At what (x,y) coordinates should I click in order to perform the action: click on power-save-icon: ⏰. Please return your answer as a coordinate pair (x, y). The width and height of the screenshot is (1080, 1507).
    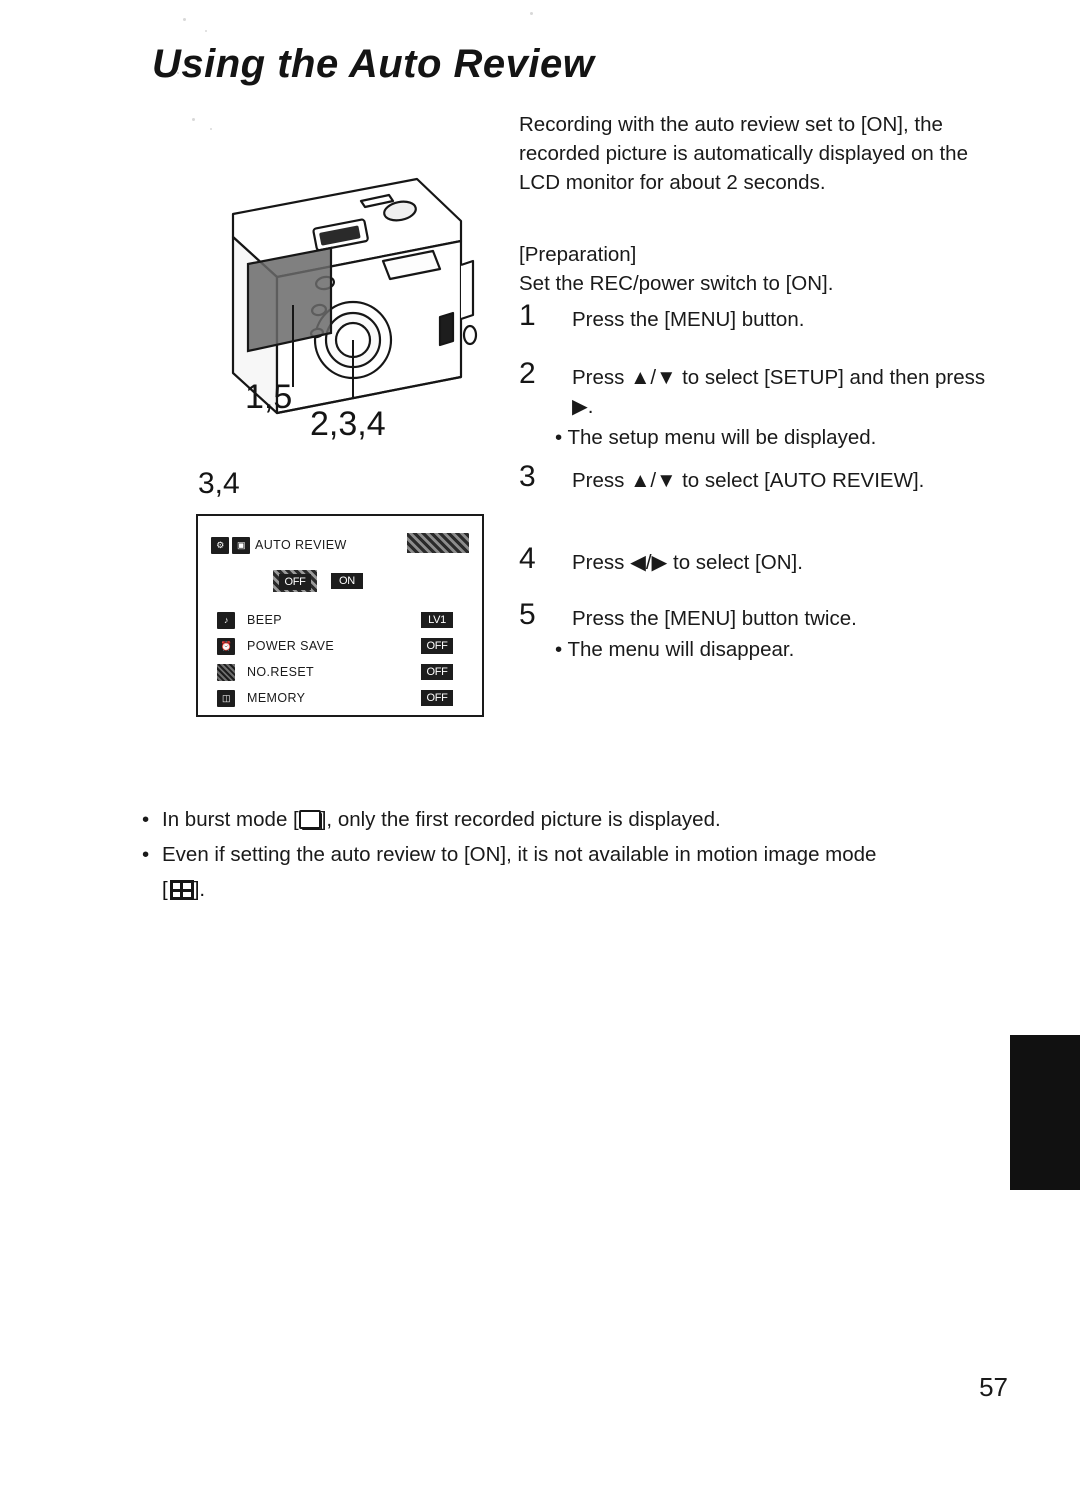
    Looking at the image, I should click on (226, 646).